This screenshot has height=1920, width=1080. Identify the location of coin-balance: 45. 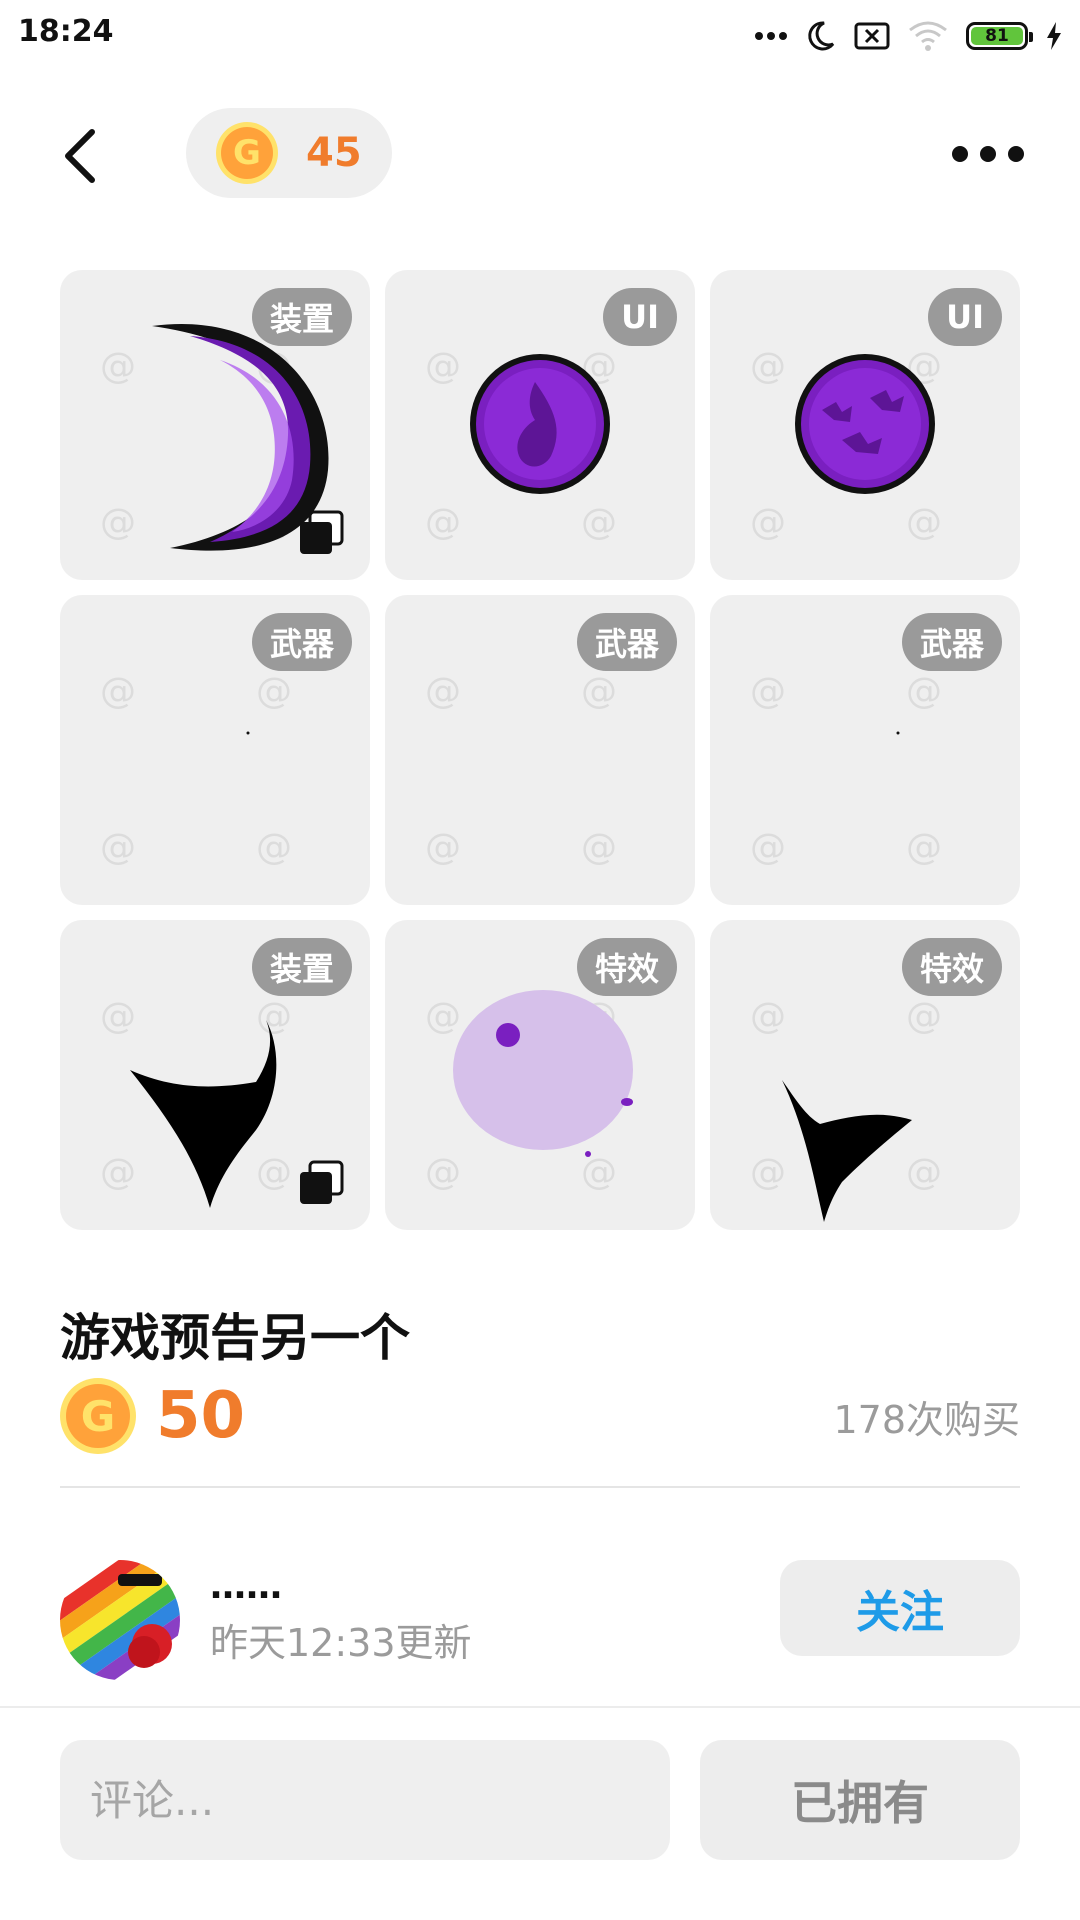
(334, 153).